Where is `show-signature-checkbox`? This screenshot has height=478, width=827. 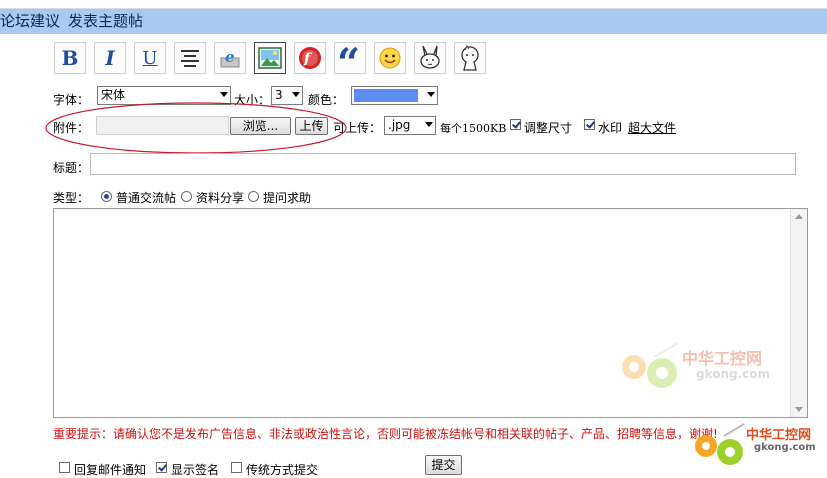 show-signature-checkbox is located at coordinates (161, 467).